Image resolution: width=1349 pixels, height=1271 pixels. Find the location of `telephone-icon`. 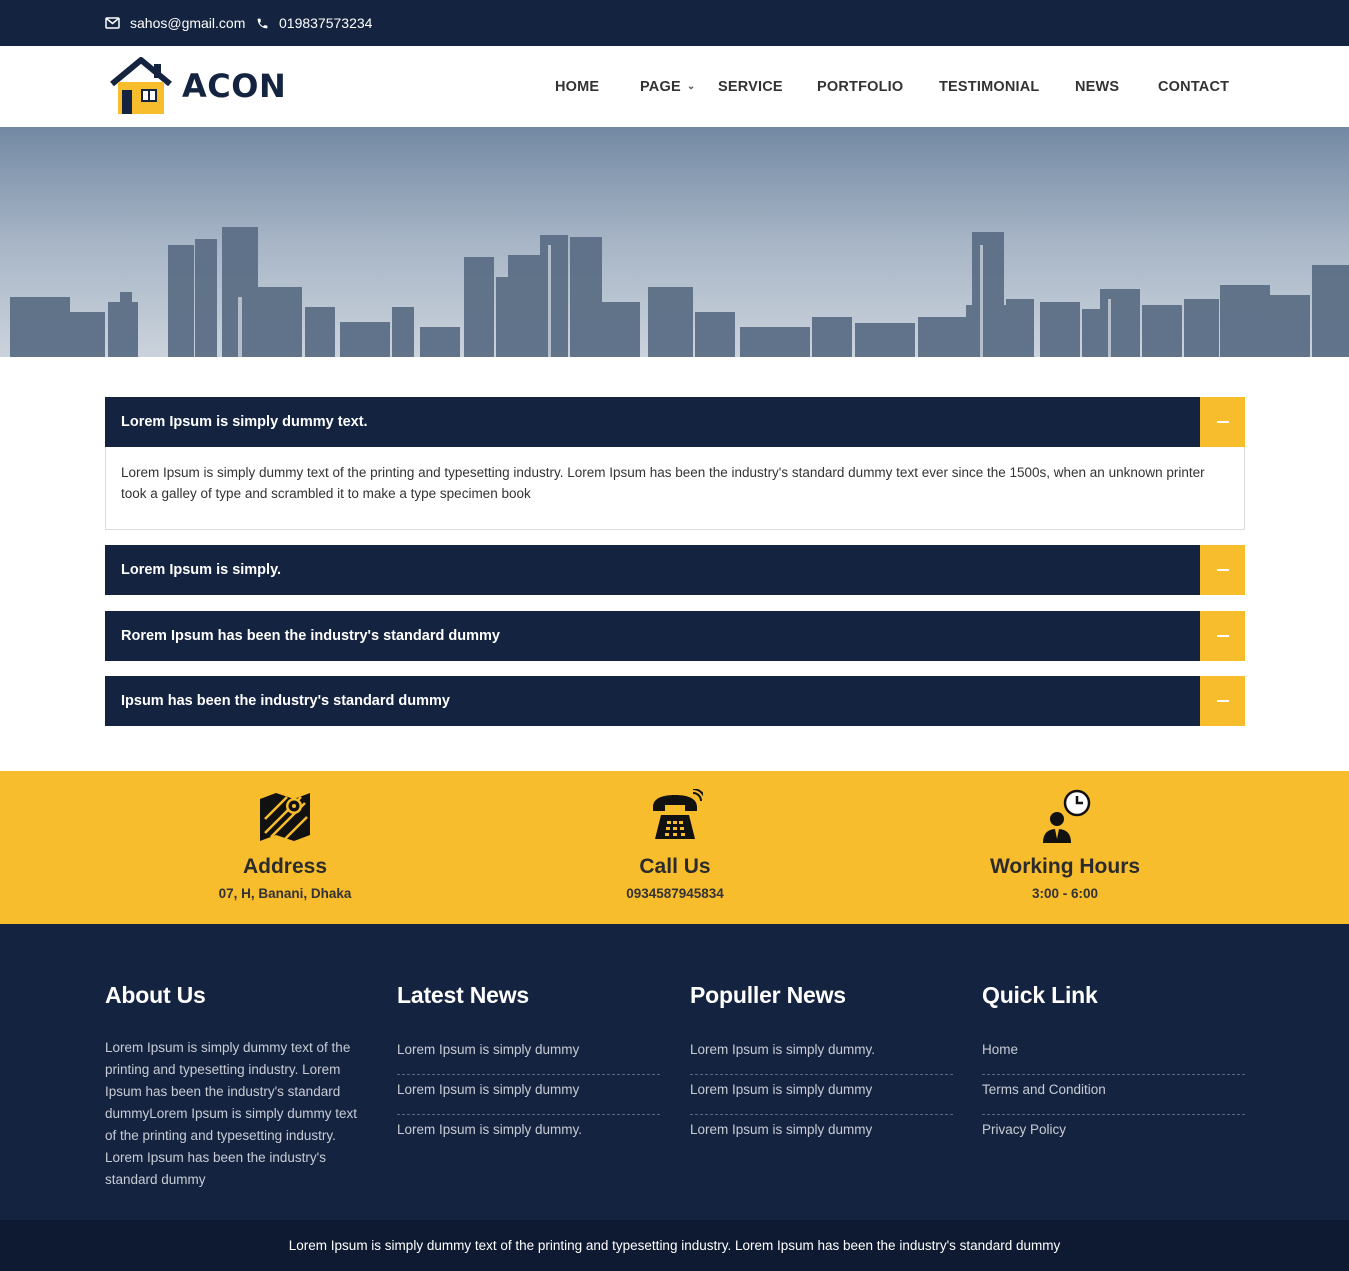

telephone-icon is located at coordinates (678, 814).